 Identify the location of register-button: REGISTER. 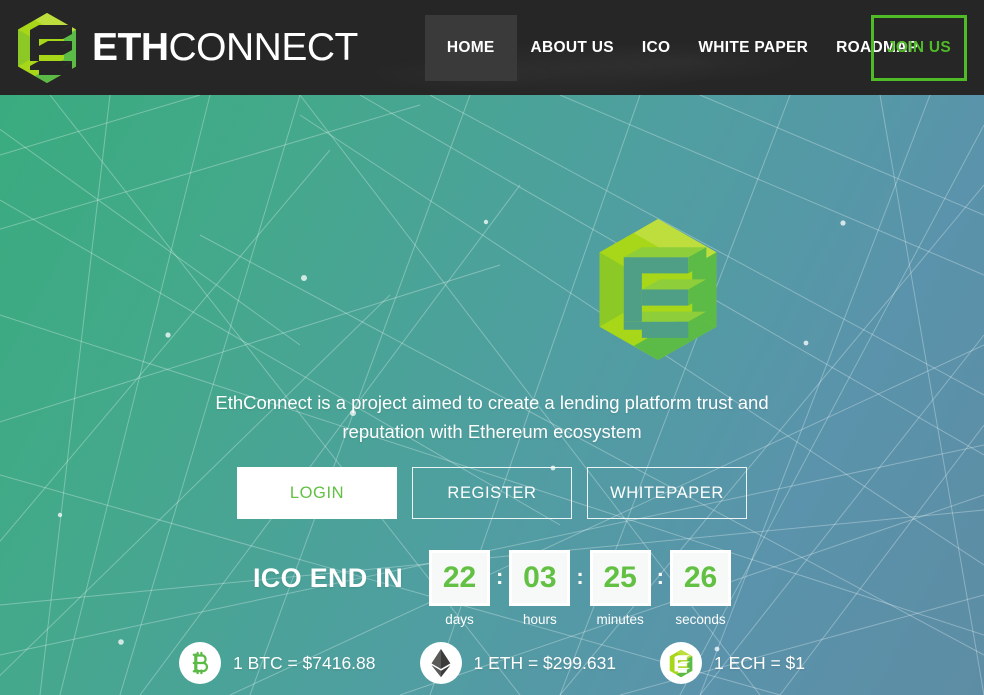
(492, 493).